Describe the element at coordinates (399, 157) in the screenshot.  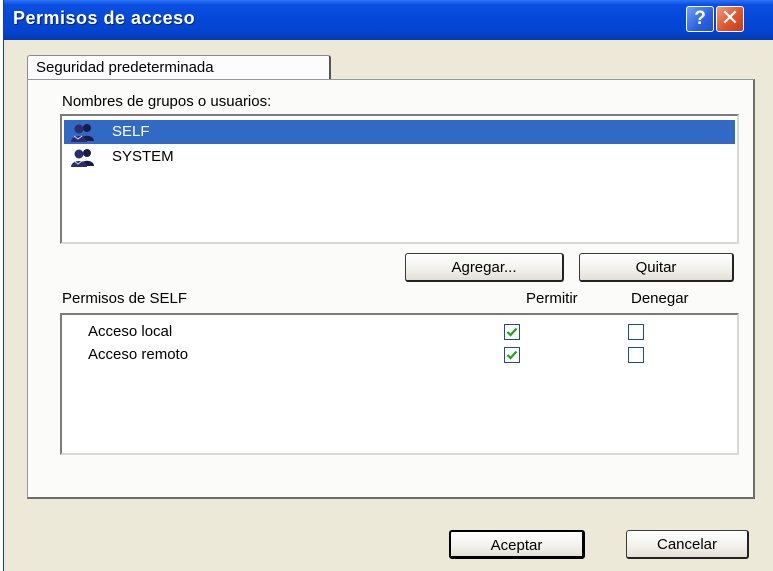
I see `list-item: SYSTEM` at that location.